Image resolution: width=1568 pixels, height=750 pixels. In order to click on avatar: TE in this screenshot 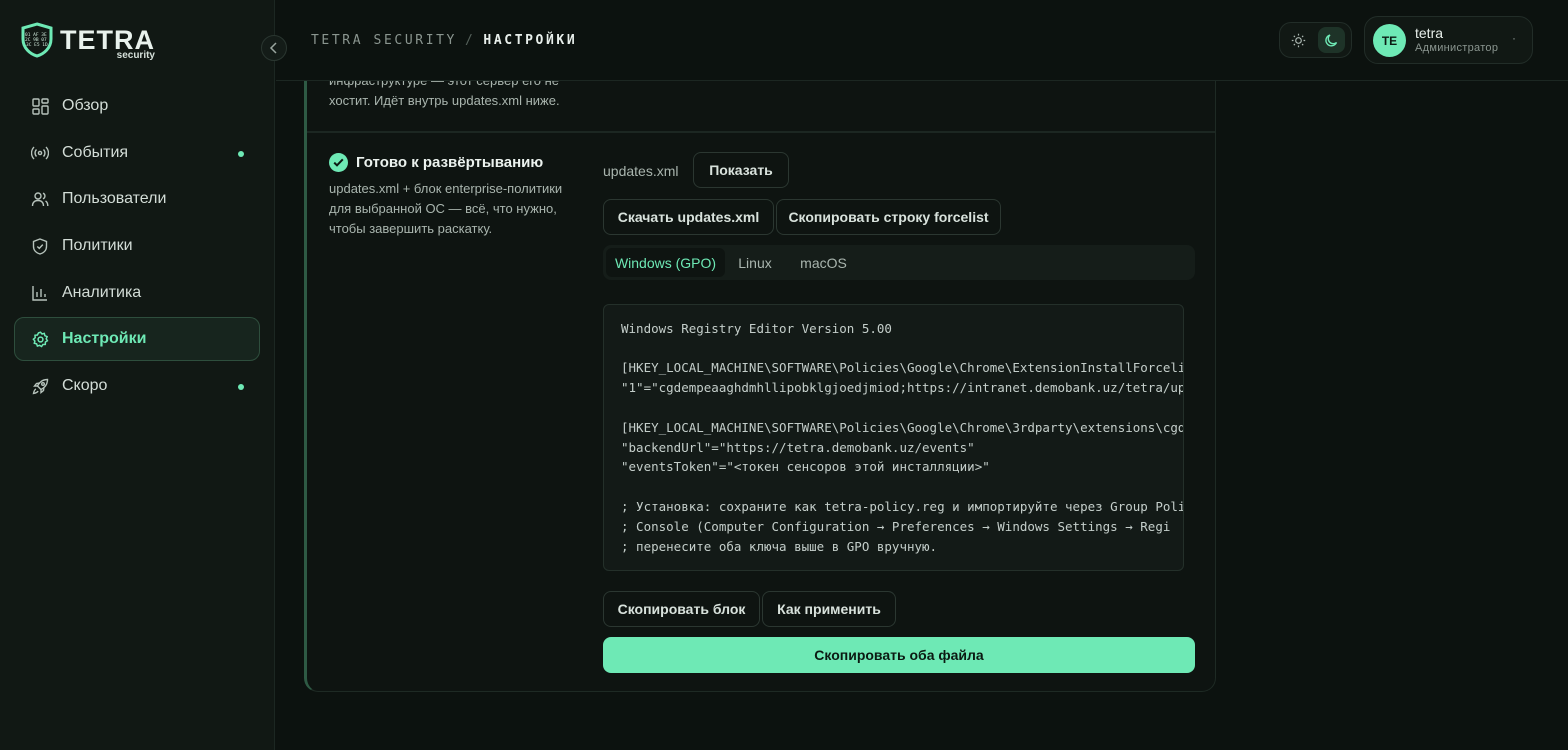, I will do `click(1389, 40)`.